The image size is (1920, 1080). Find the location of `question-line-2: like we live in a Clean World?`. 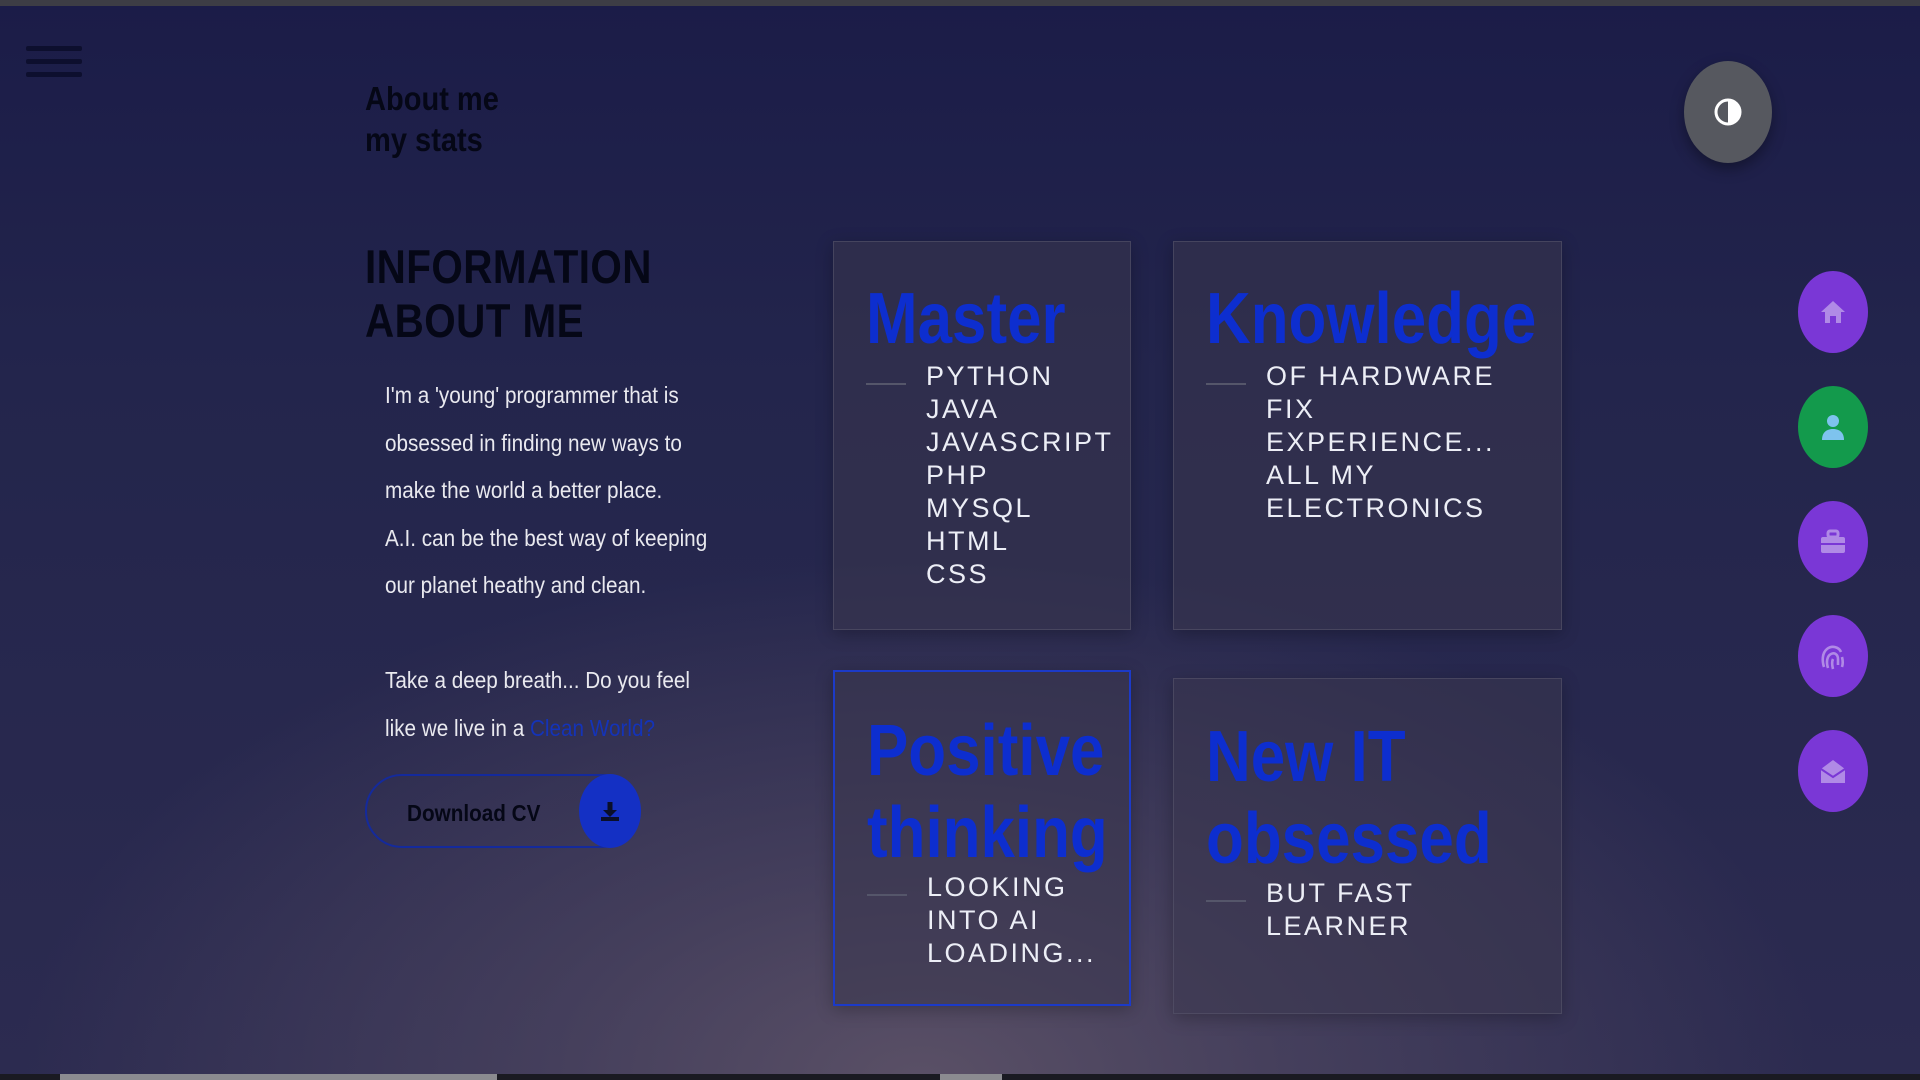

question-line-2: like we live in a Clean World? is located at coordinates (551, 729).